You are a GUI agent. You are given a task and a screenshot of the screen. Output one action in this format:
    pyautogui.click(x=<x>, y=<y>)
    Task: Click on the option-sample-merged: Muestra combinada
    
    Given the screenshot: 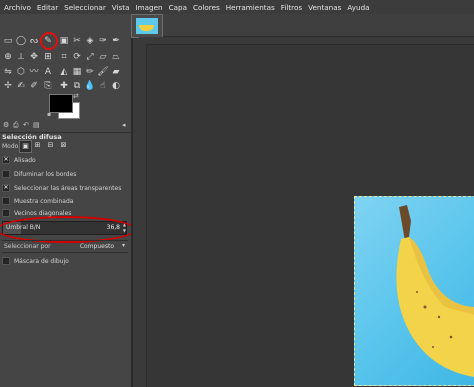 What is the action you would take?
    pyautogui.click(x=37, y=201)
    